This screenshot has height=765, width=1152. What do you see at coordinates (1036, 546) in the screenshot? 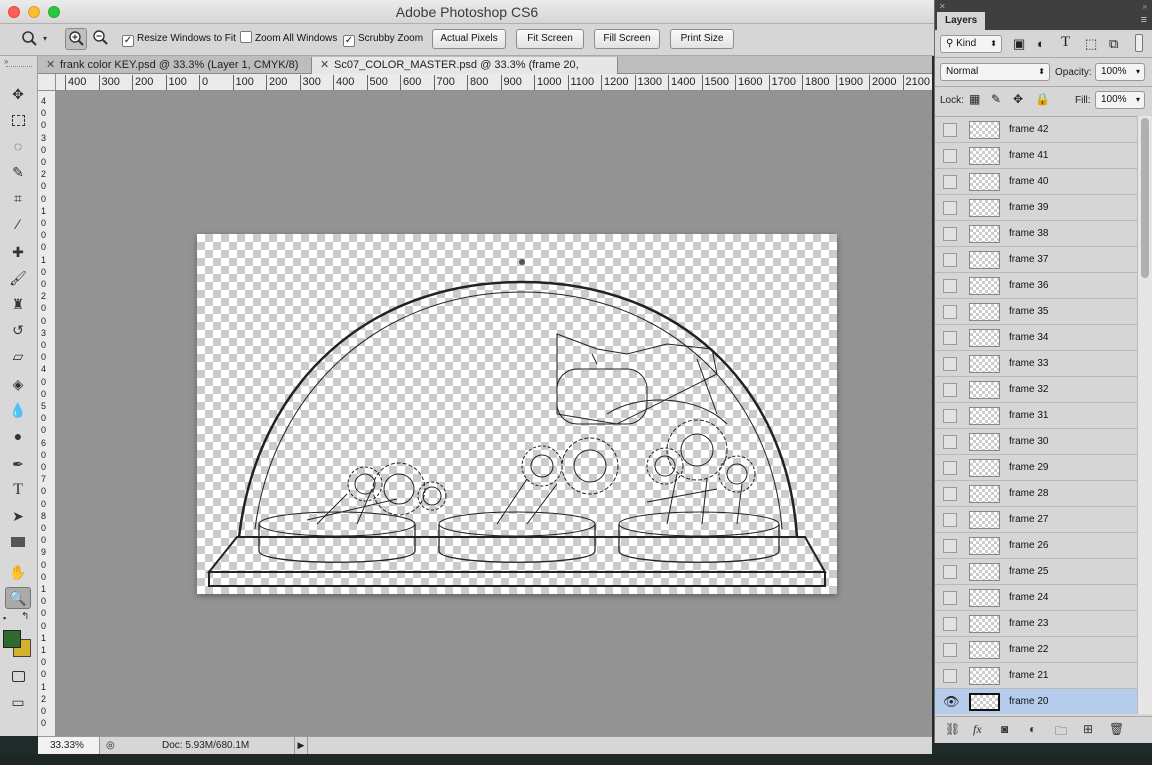
I see `layer-row: frame 26` at bounding box center [1036, 546].